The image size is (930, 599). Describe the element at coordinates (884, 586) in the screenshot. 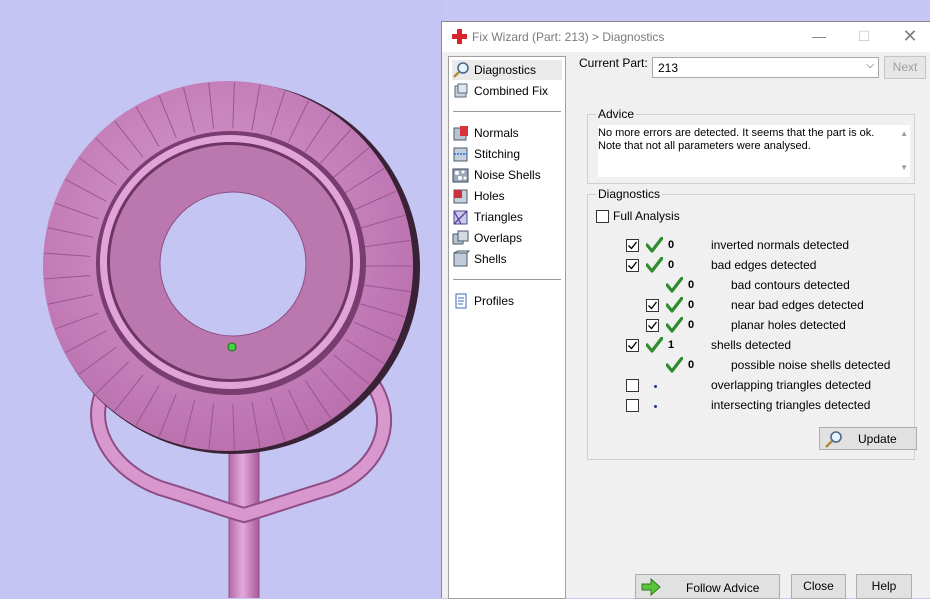

I see `help-button: Help` at that location.